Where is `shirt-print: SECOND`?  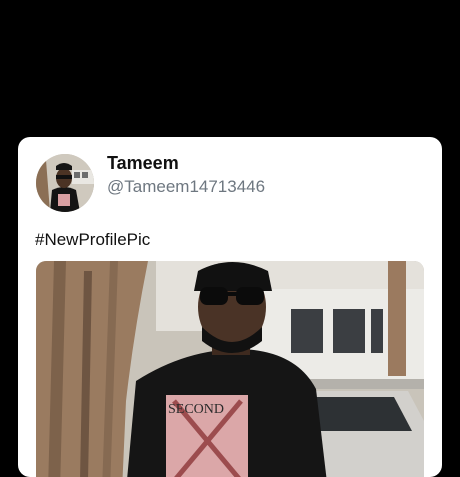
shirt-print: SECOND is located at coordinates (196, 409).